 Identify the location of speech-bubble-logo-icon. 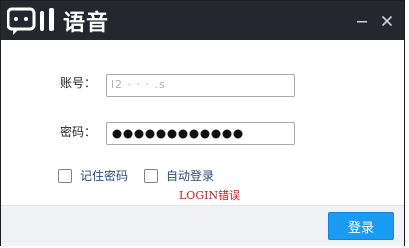
(30, 21).